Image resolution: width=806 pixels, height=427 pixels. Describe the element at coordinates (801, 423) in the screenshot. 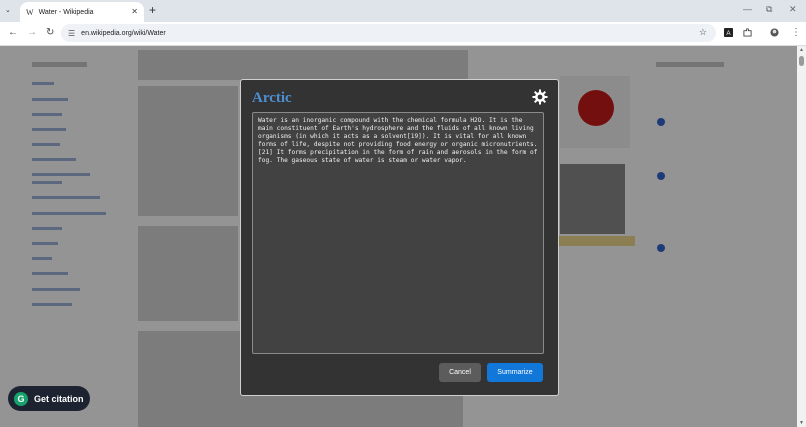

I see `scroll-down-icon: ▼` at that location.